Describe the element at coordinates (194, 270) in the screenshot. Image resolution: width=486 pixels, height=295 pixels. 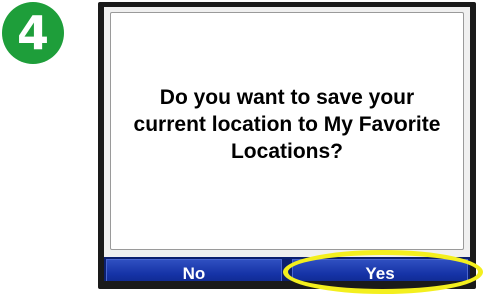
I see `no-button: No` at that location.